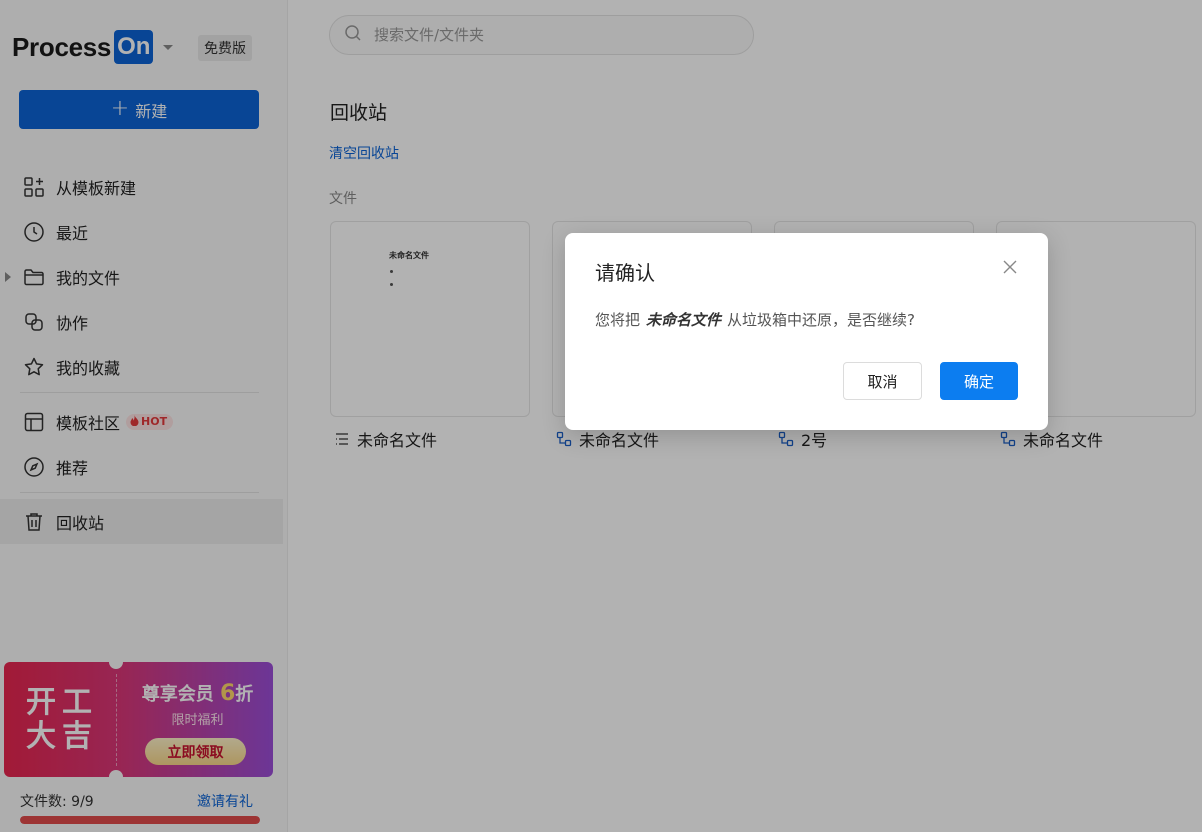 This screenshot has width=1202, height=832. What do you see at coordinates (806, 331) in the screenshot?
I see `confirm-dialog: 请确认 您将把 未命名文件 从垃圾箱中还原，是否继续? 取消 确定` at bounding box center [806, 331].